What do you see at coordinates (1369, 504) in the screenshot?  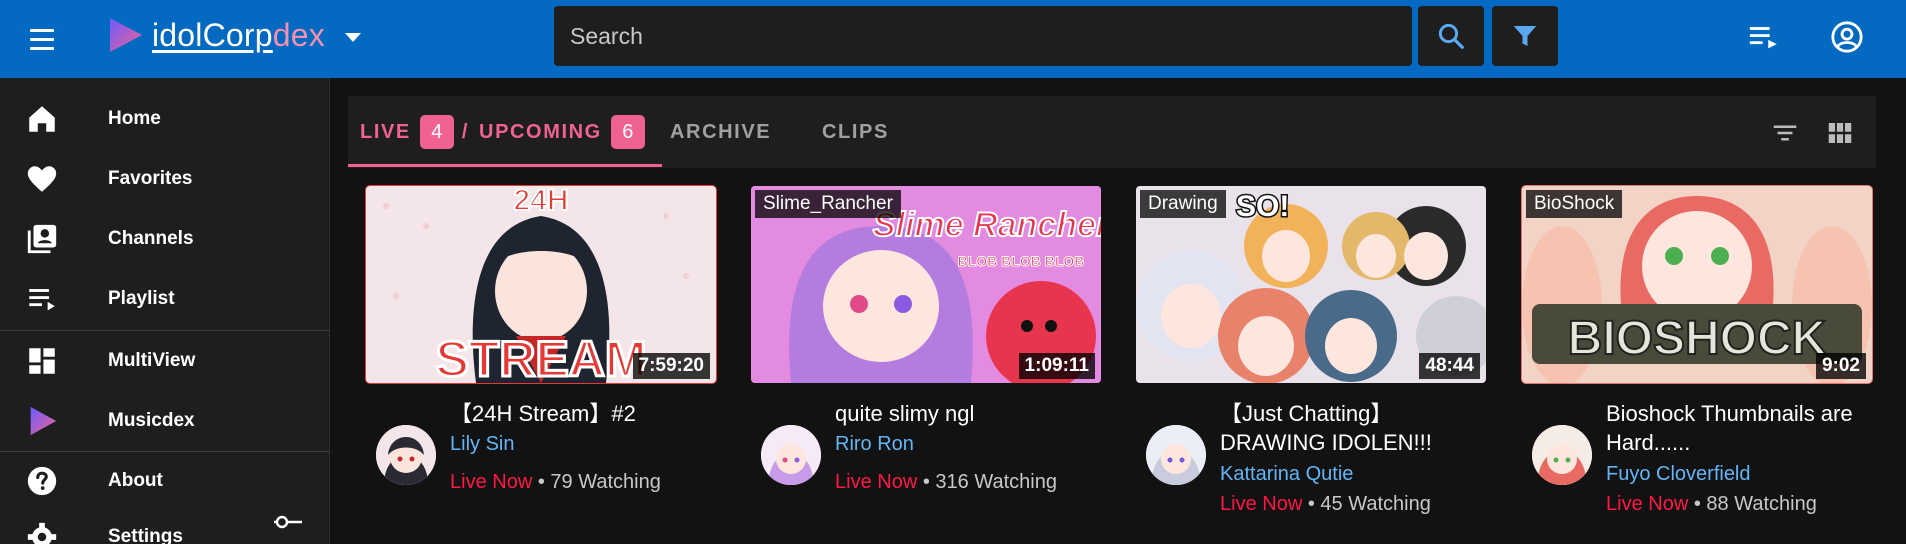 I see `watching-count: • 45 Watching` at bounding box center [1369, 504].